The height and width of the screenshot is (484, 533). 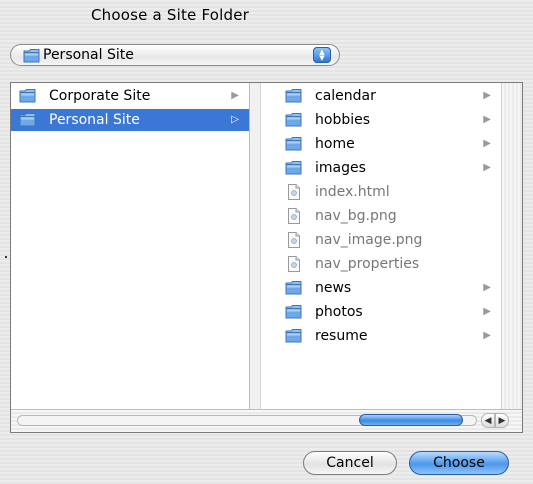 What do you see at coordinates (502, 420) in the screenshot?
I see `scroll-right-arrow-icon: ▶` at bounding box center [502, 420].